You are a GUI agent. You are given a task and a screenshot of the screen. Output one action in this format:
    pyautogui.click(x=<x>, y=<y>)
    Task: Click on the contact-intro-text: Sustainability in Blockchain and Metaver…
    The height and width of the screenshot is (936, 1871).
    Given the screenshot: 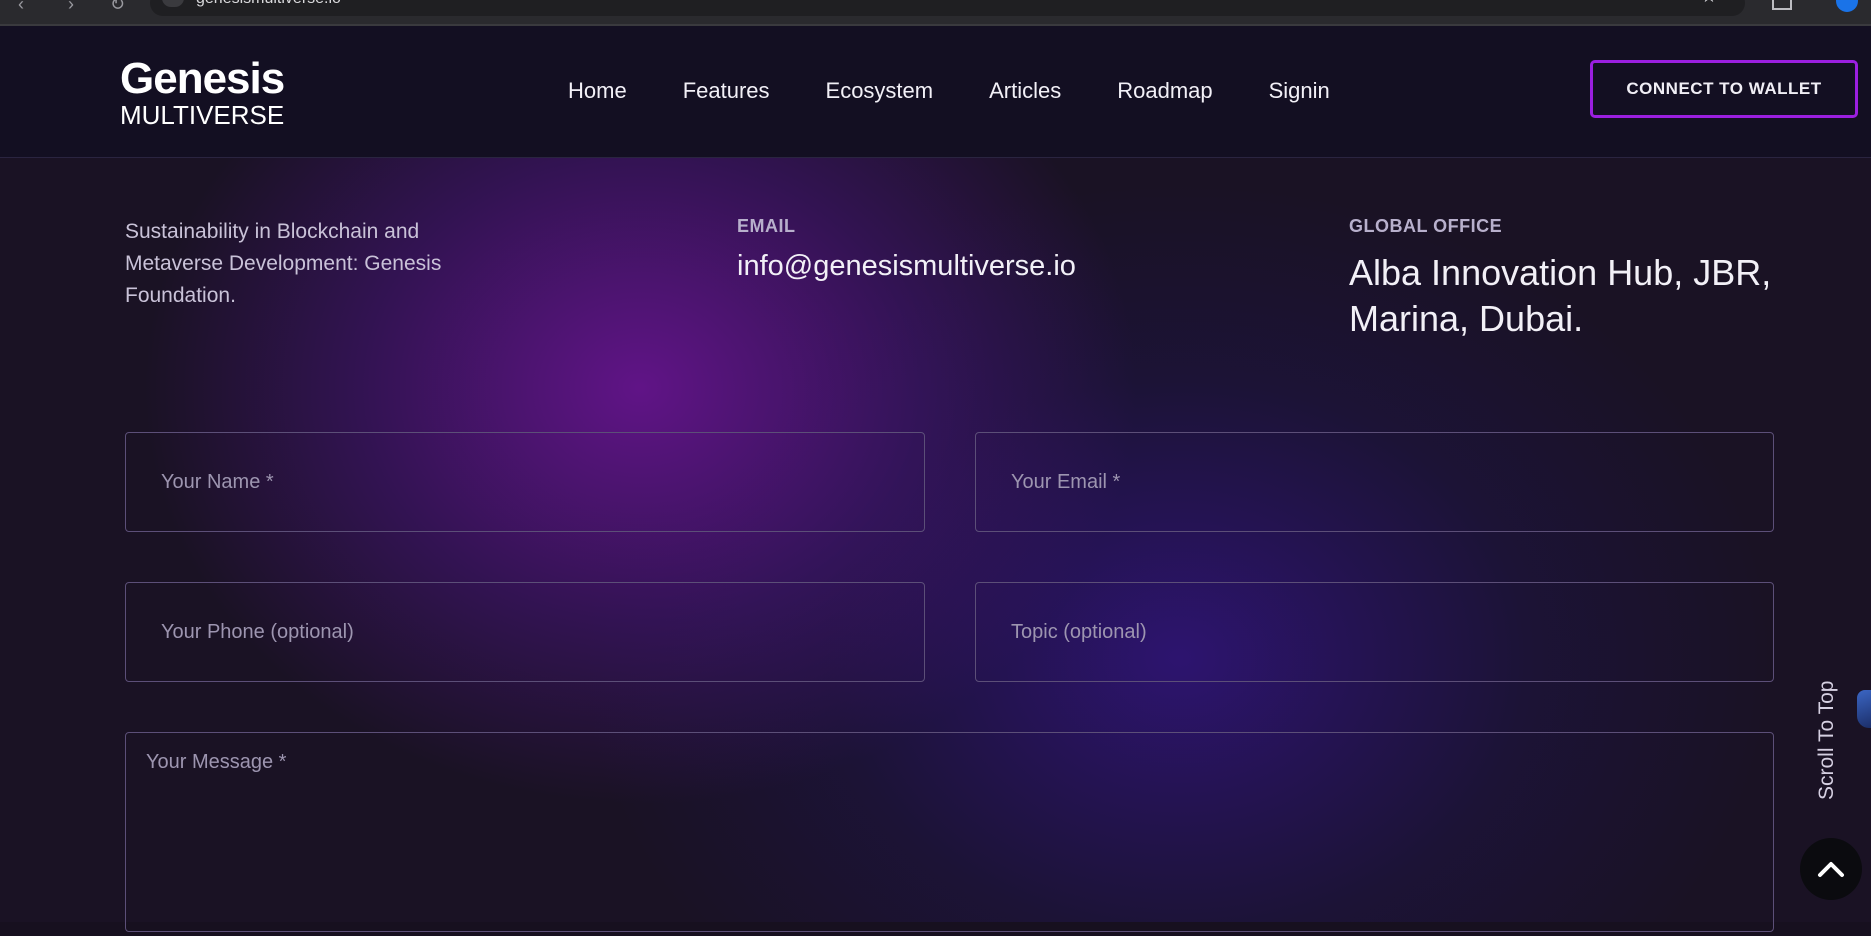 What is the action you would take?
    pyautogui.click(x=283, y=263)
    